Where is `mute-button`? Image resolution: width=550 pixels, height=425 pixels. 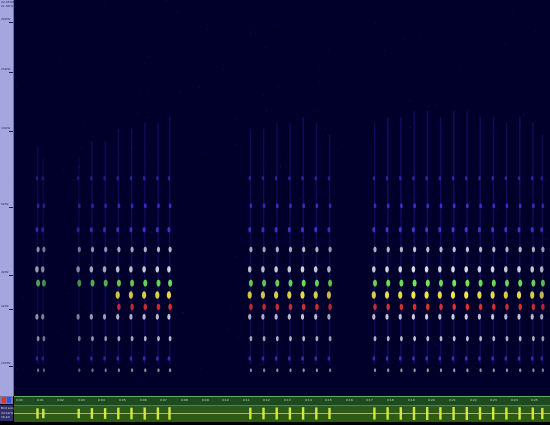
mute-button is located at coordinates (4, 400).